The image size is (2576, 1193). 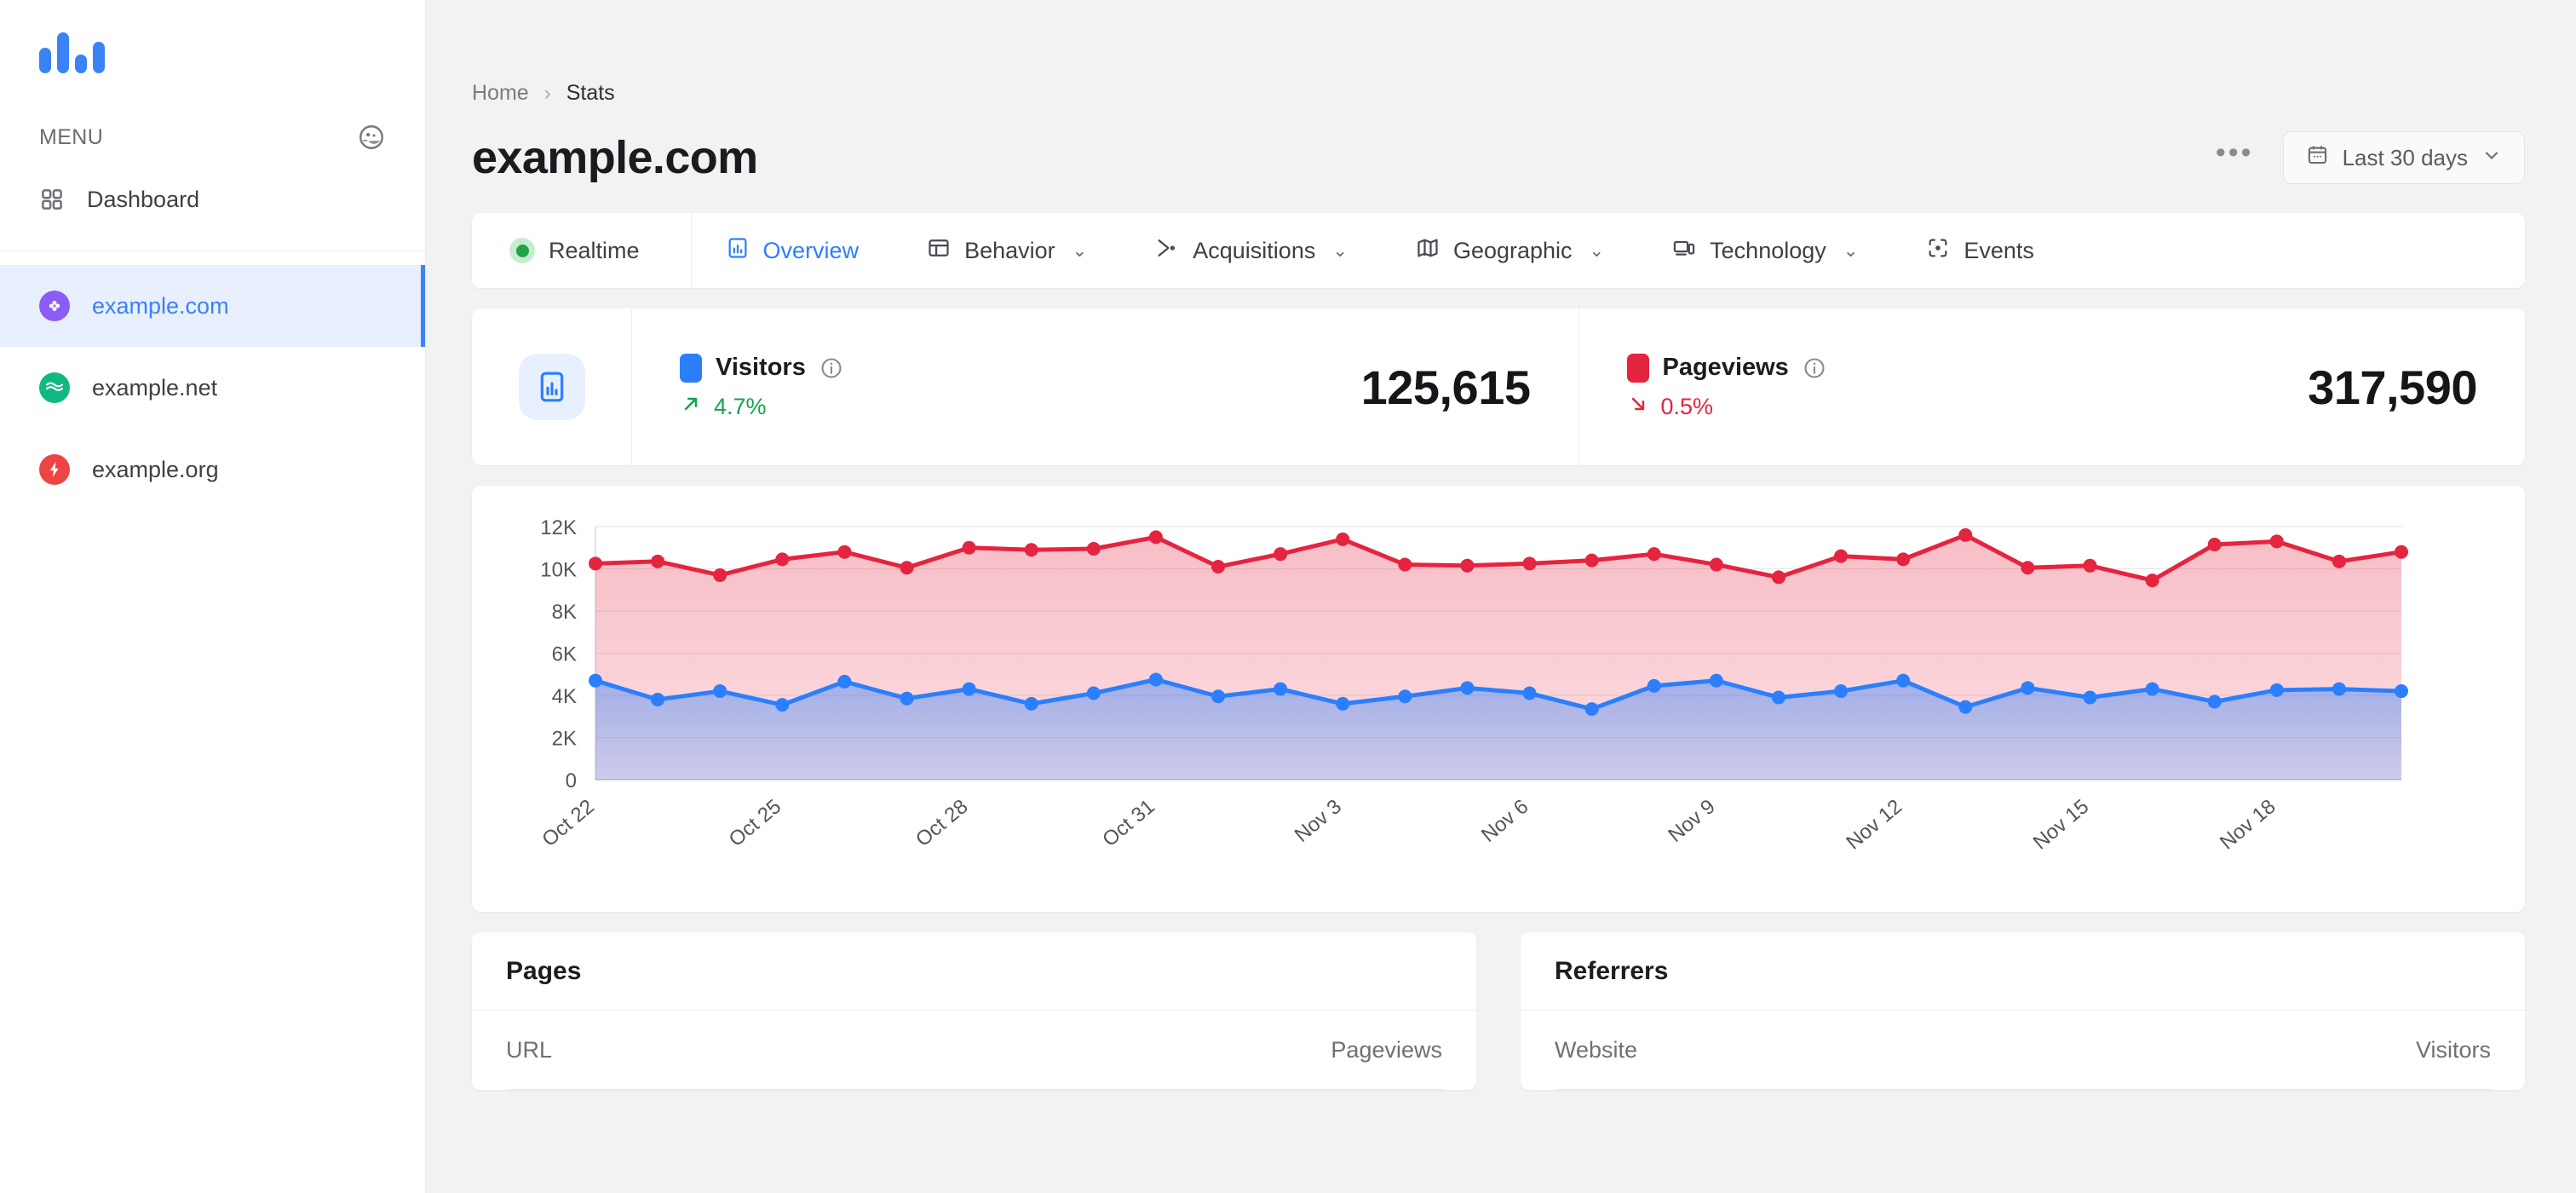 What do you see at coordinates (213, 137) in the screenshot?
I see `sidebar-menu-header: MENU` at bounding box center [213, 137].